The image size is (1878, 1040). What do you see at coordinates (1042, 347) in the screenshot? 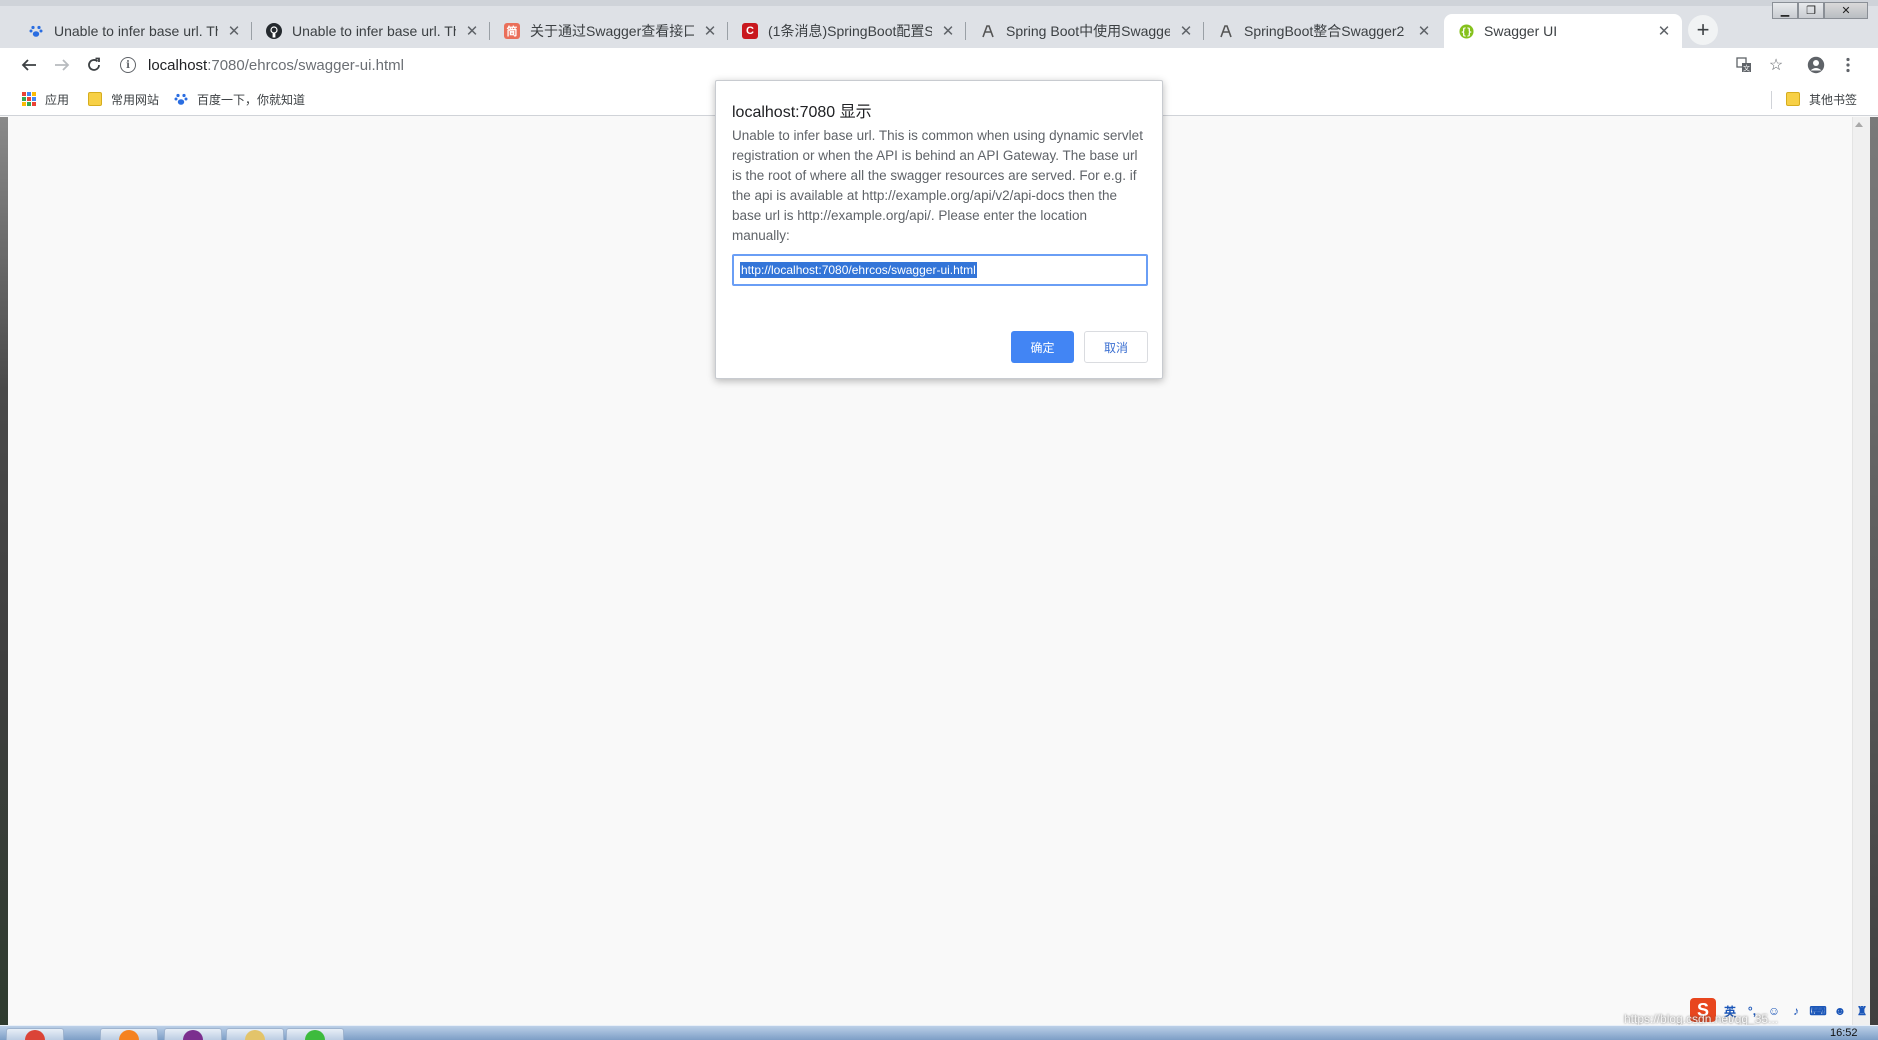
I see `ok-button: 确定` at bounding box center [1042, 347].